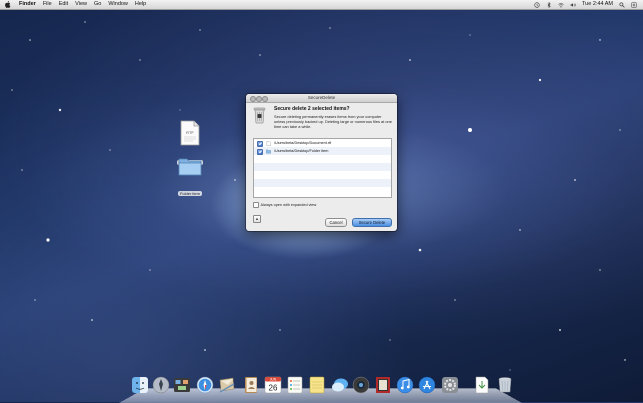 The image size is (643, 403). What do you see at coordinates (140, 4) in the screenshot?
I see `menu-help: Help` at bounding box center [140, 4].